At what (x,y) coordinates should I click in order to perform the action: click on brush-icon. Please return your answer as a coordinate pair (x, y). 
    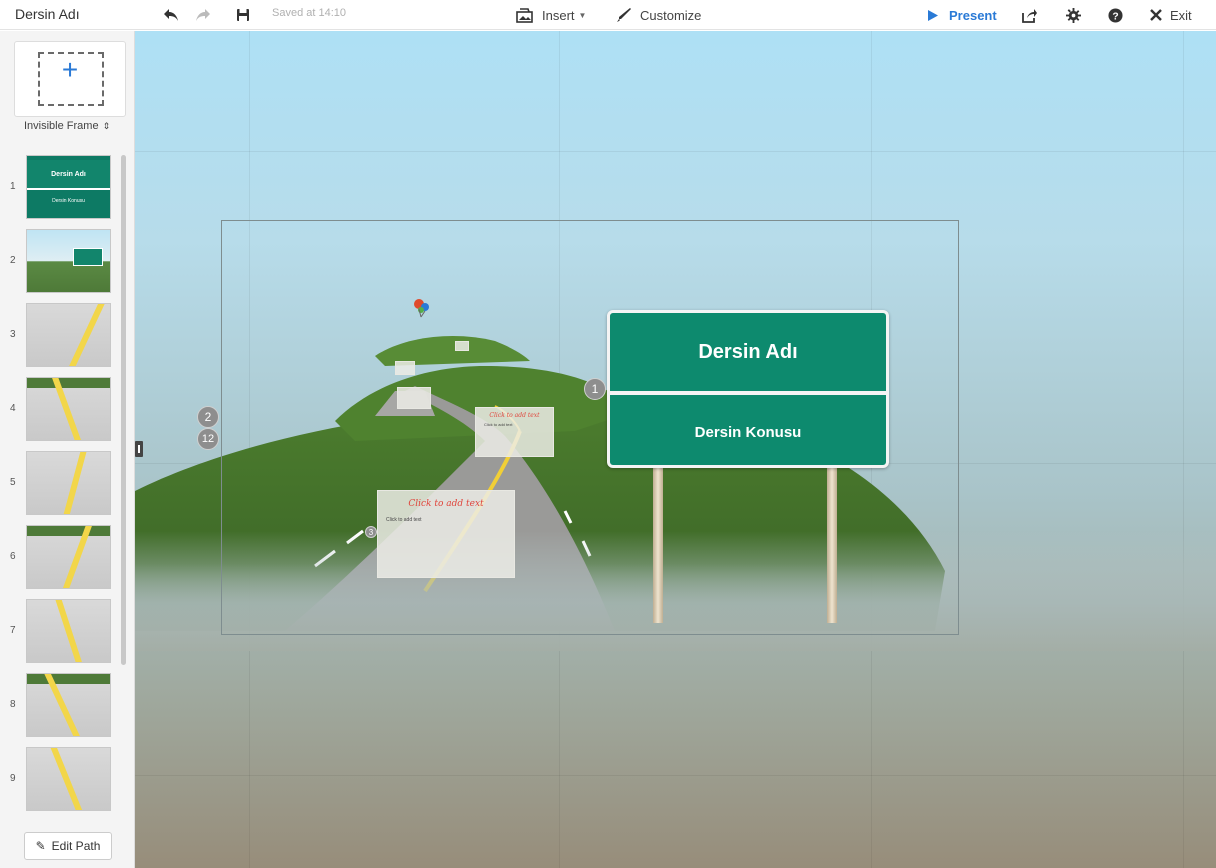
    Looking at the image, I should click on (624, 15).